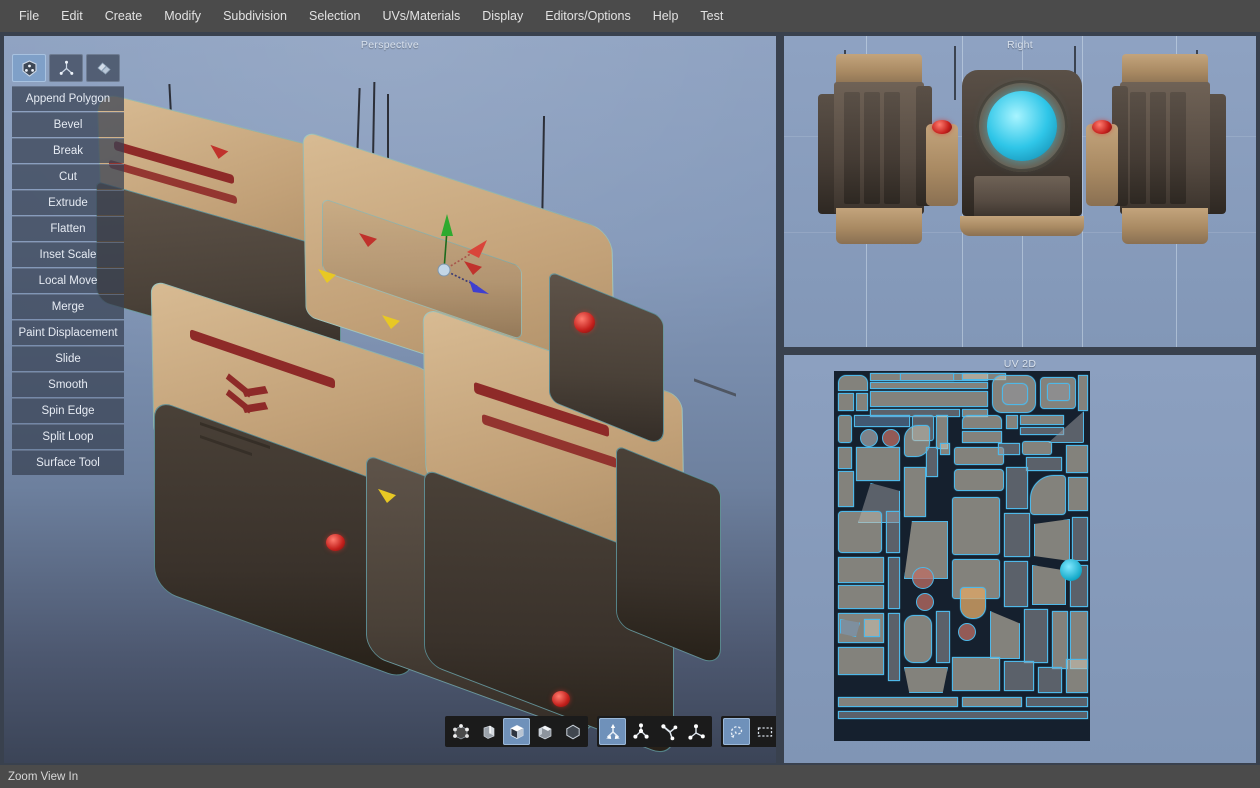 The width and height of the screenshot is (1260, 788). Describe the element at coordinates (711, 16) in the screenshot. I see `menu-item-test: Test` at that location.